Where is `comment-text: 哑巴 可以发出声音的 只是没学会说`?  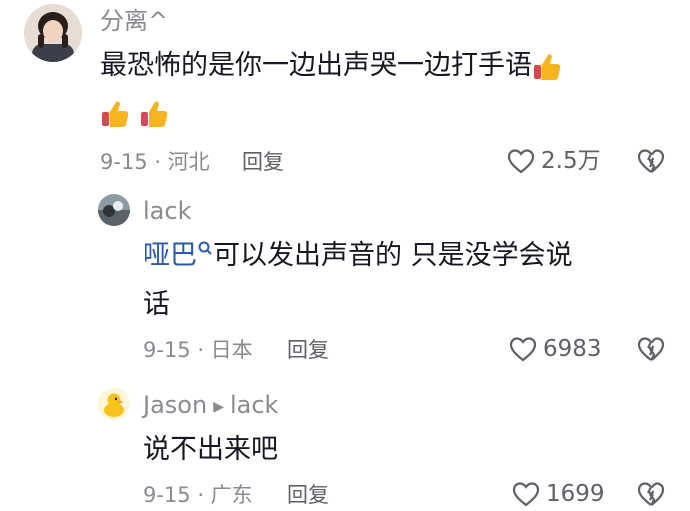
comment-text: 哑巴 可以发出声音的 只是没学会说 is located at coordinates (358, 256).